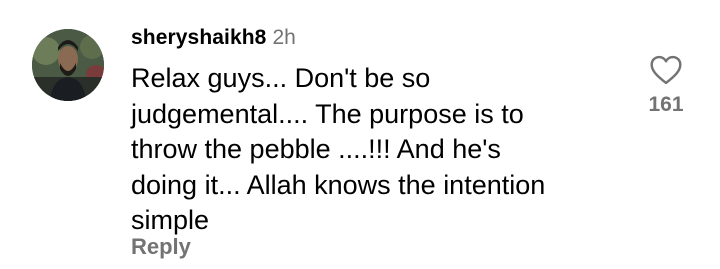 The image size is (720, 269). Describe the element at coordinates (170, 220) in the screenshot. I see `comment-text-line: simple` at that location.